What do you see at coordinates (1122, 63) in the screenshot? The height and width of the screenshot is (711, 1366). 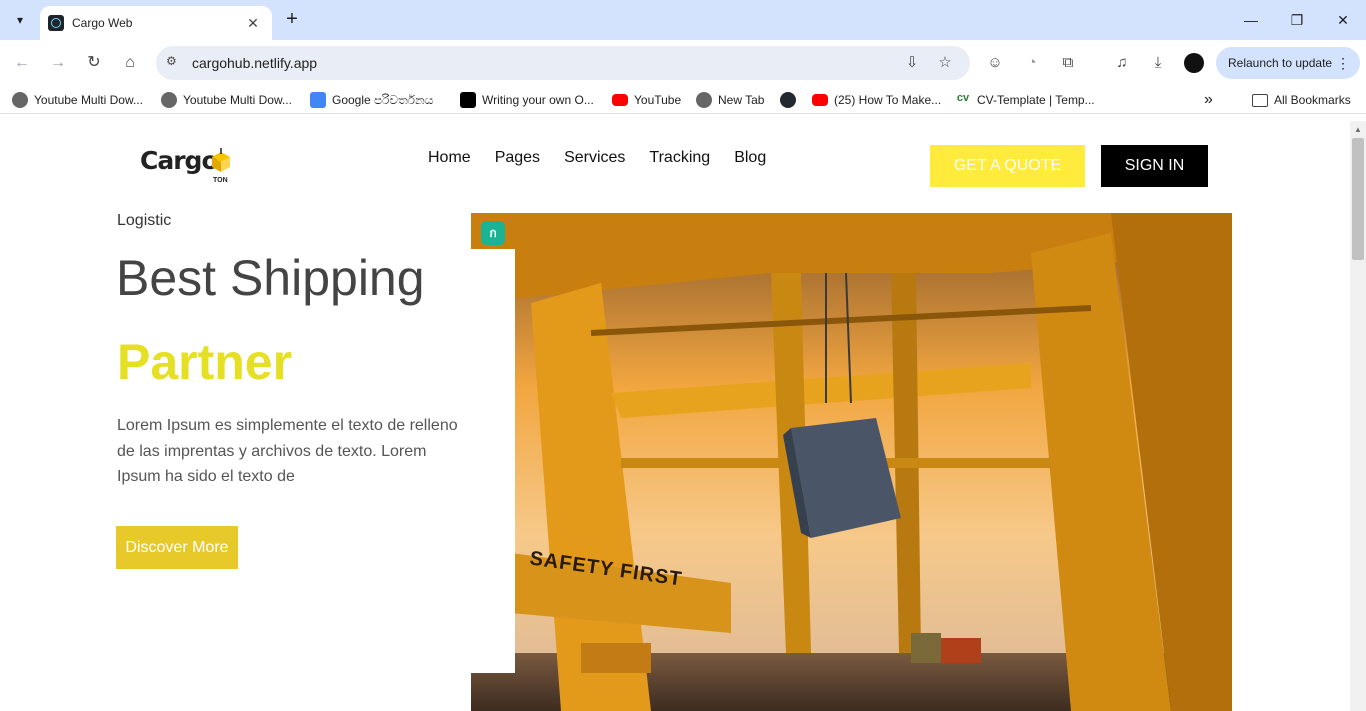 I see `media-queue-icon: ♫` at bounding box center [1122, 63].